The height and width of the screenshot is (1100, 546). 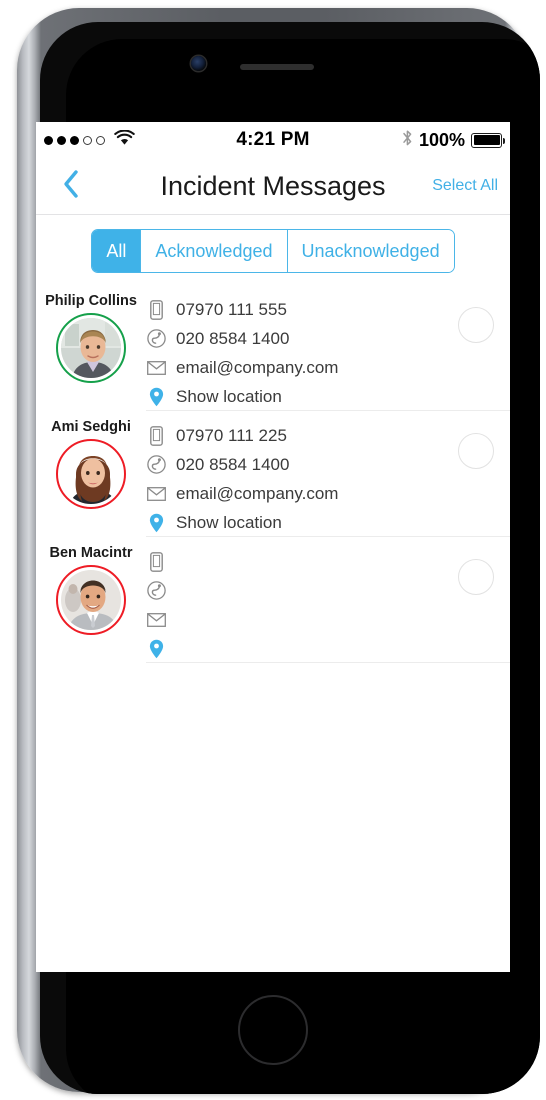 I want to click on contact-identity: Ami Sedghi, so click(x=91, y=477).